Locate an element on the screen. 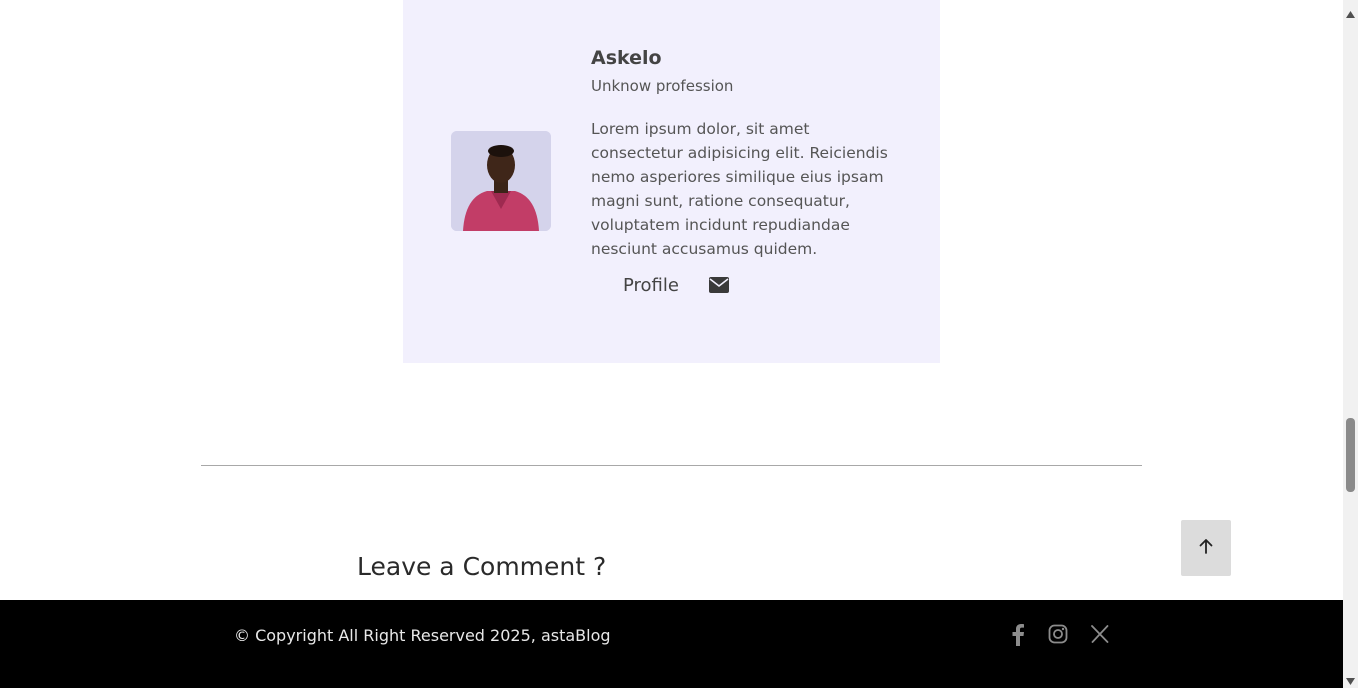 This screenshot has height=690, width=1358. x-icon is located at coordinates (1100, 634).